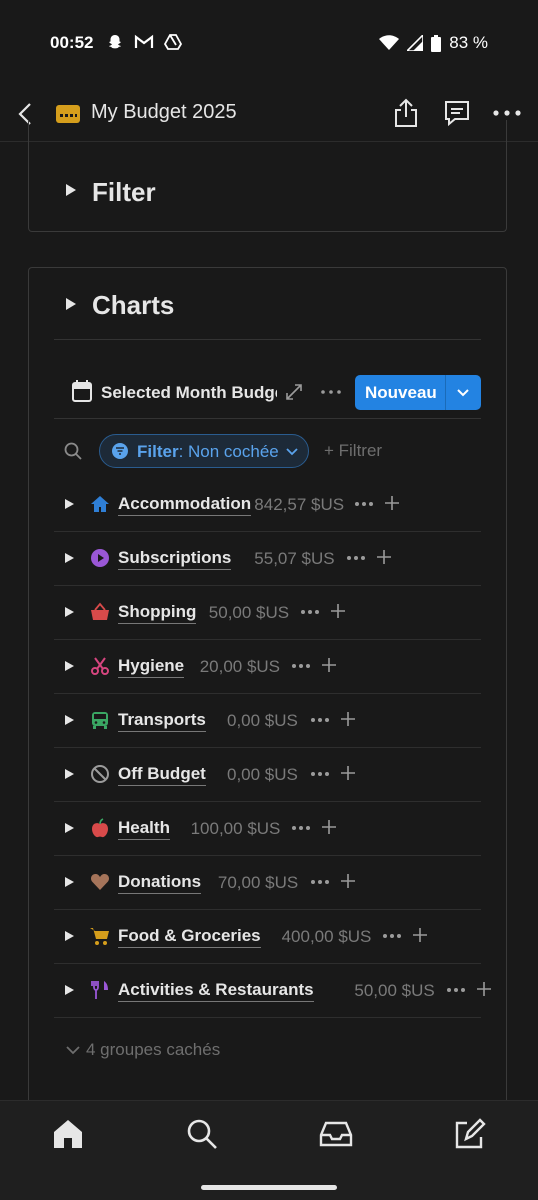  I want to click on status-bar: 00:52 83 %, so click(269, 44).